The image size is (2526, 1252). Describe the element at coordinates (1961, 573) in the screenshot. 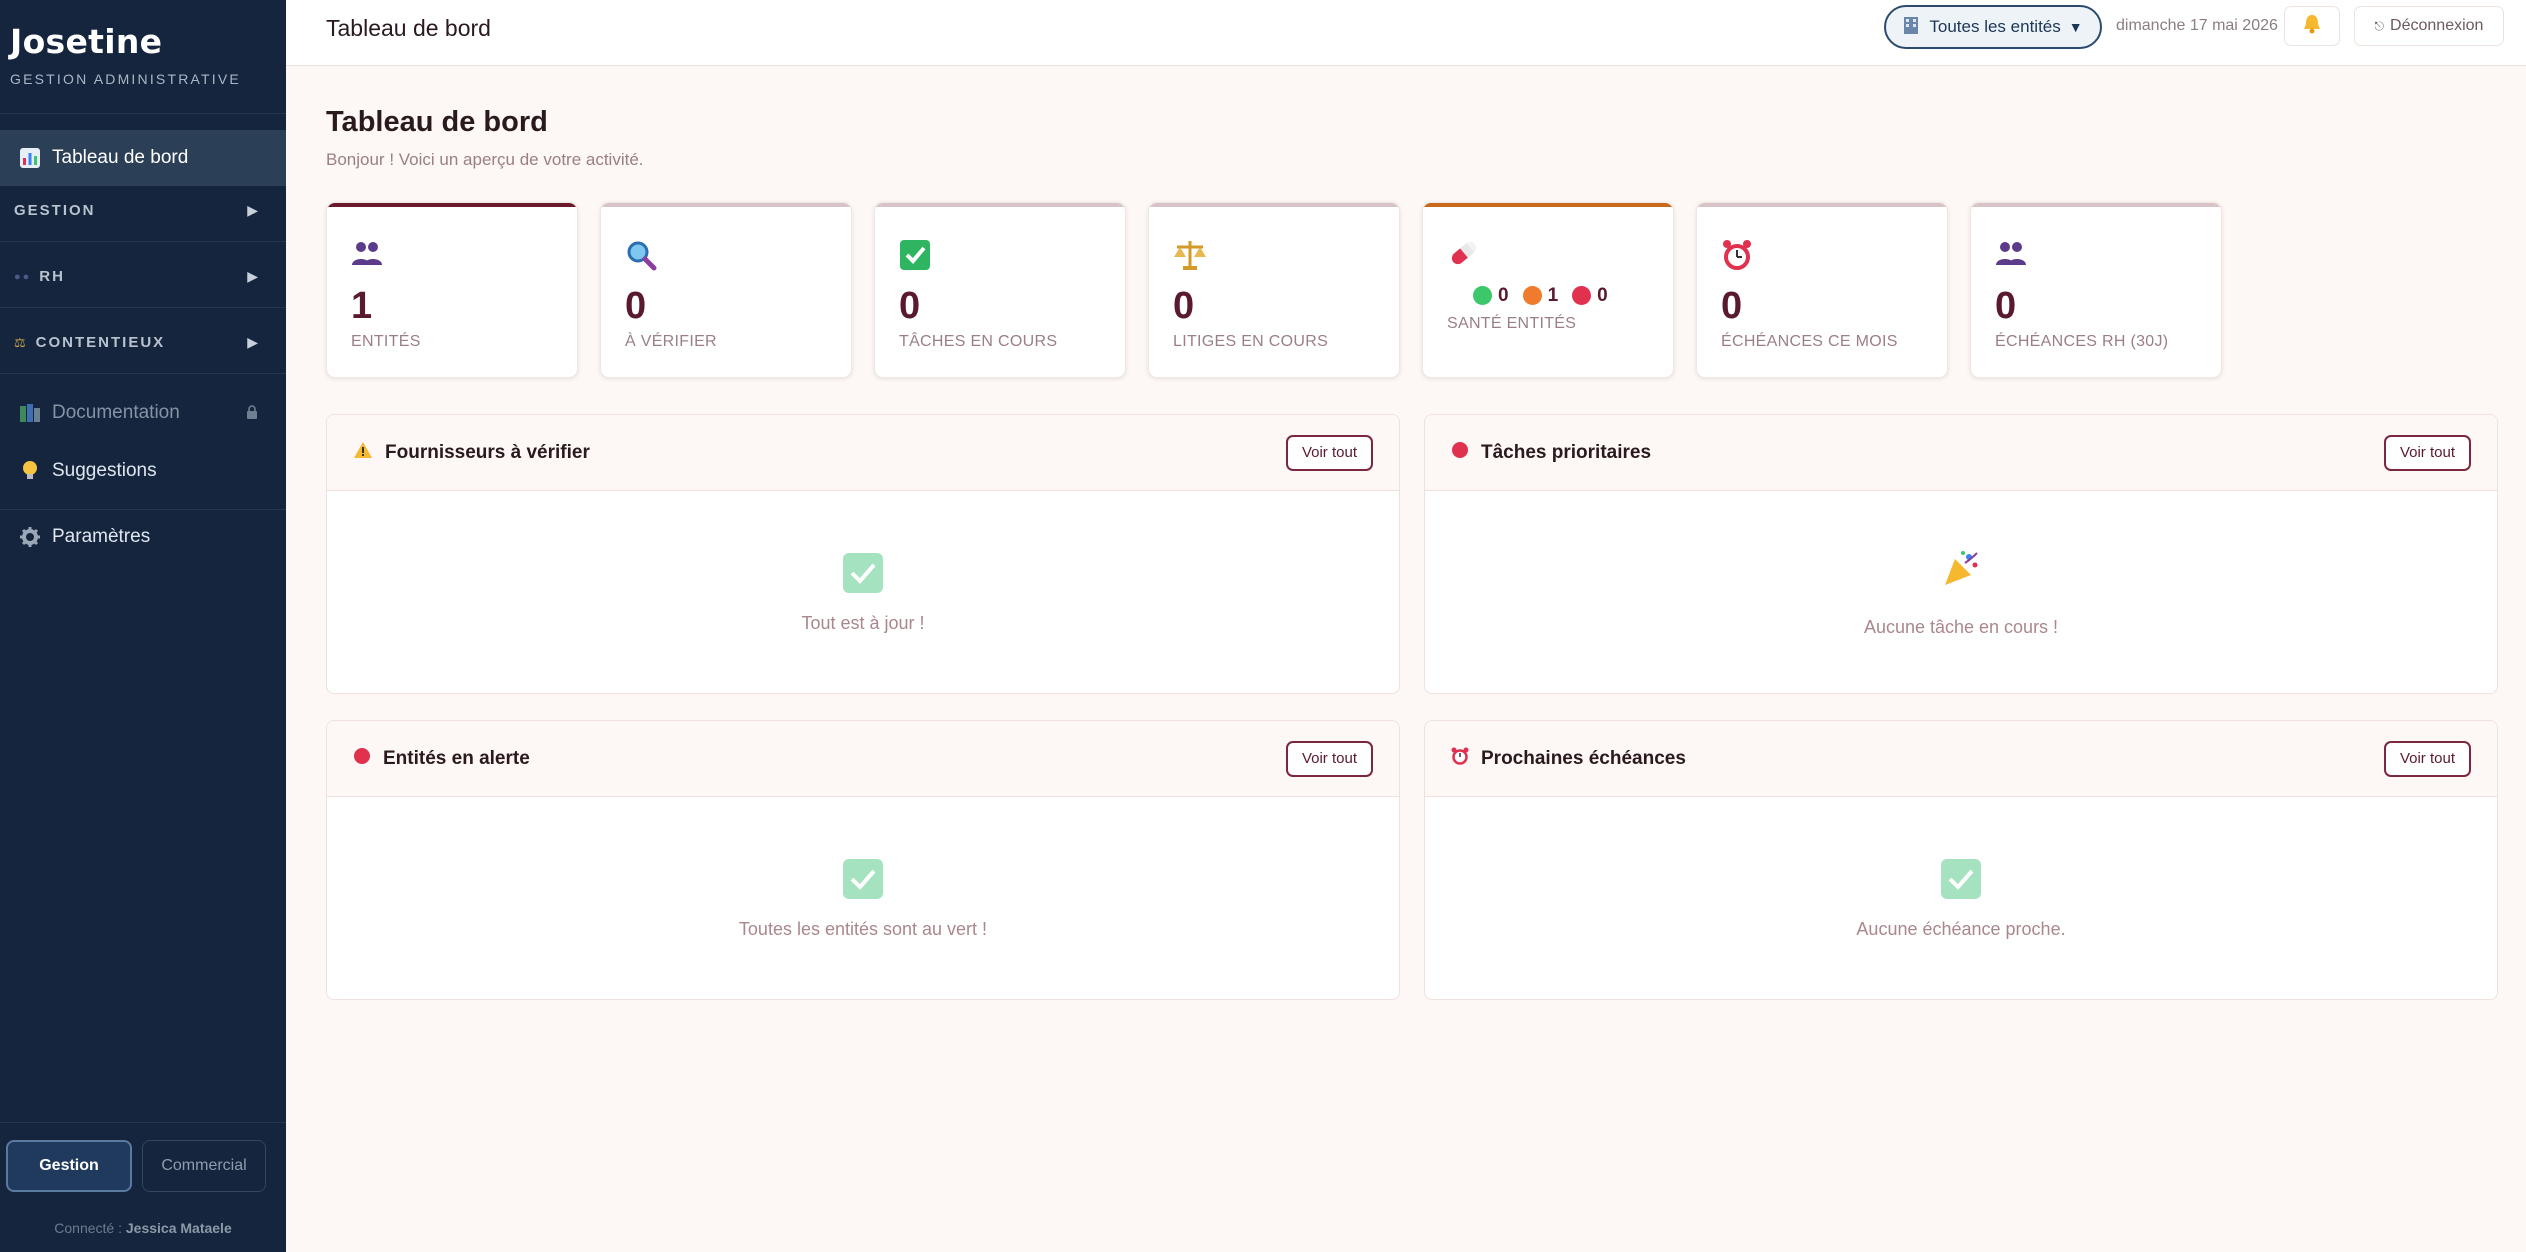

I see `party-popper-icon` at that location.